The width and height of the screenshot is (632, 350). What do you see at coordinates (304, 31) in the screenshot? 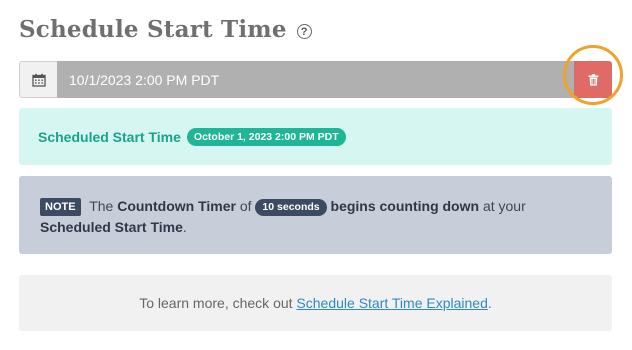
I see `help-icon: ?` at bounding box center [304, 31].